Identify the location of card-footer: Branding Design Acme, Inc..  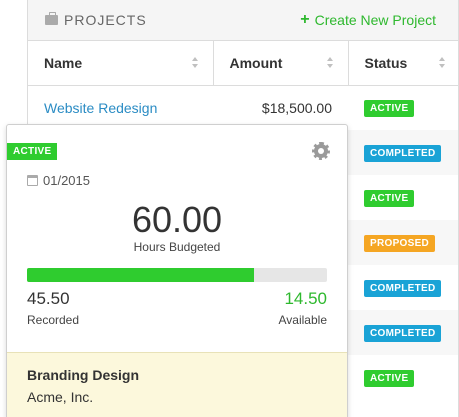
(177, 384).